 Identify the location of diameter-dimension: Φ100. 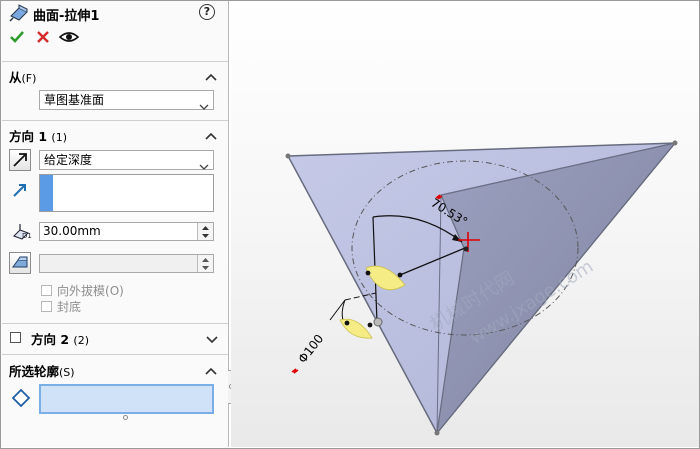
(310, 349).